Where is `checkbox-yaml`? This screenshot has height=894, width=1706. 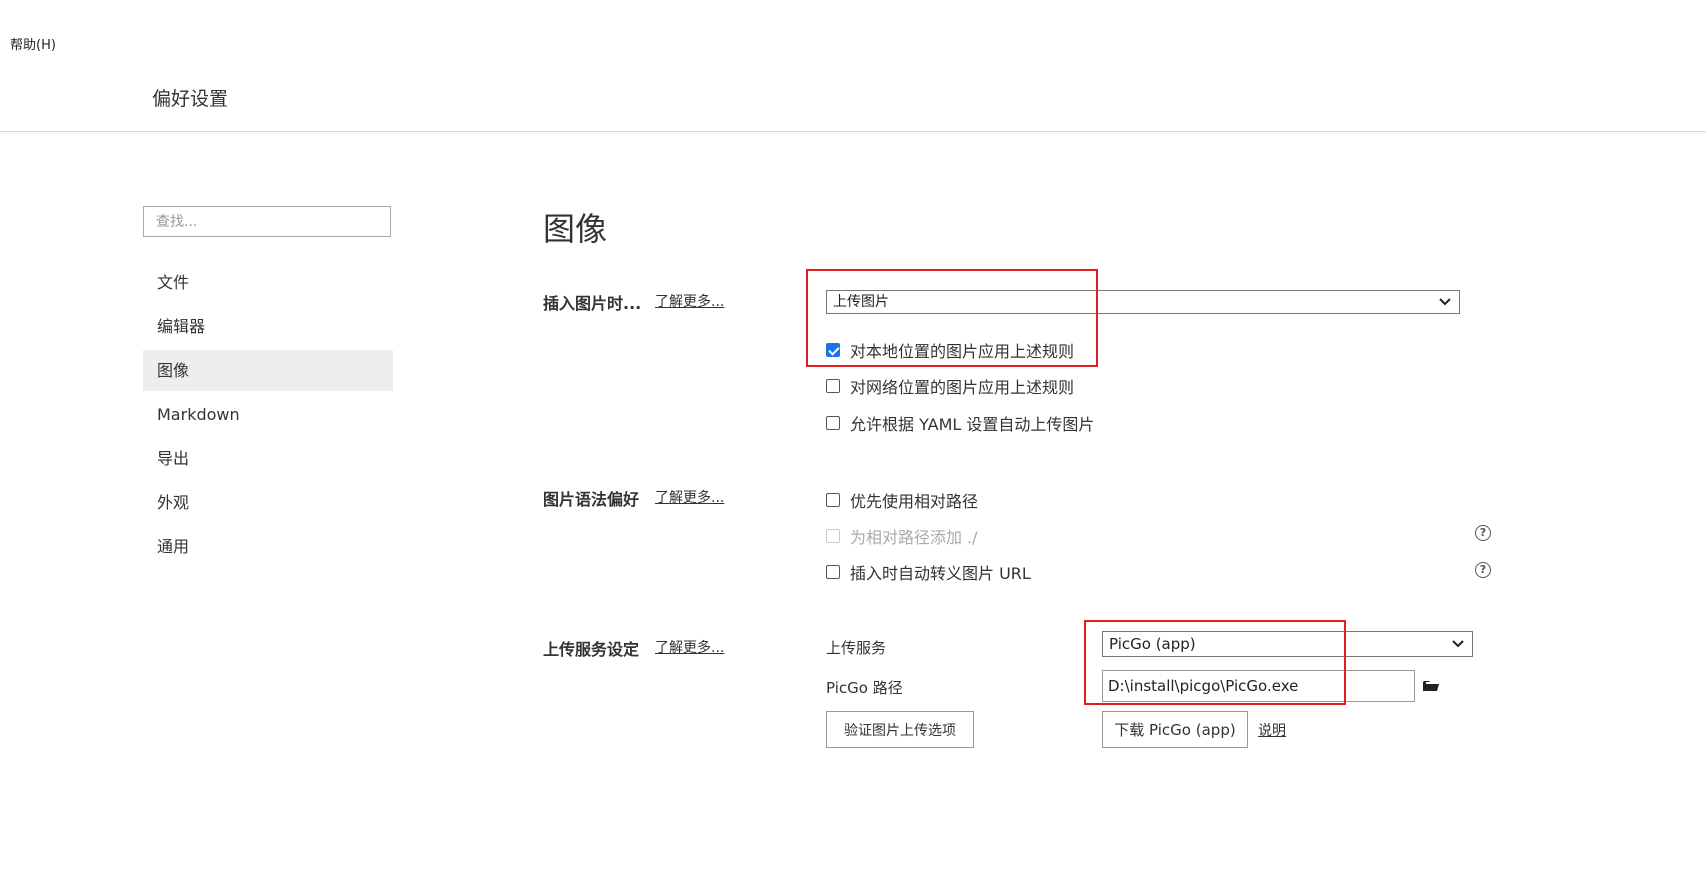
checkbox-yaml is located at coordinates (833, 423).